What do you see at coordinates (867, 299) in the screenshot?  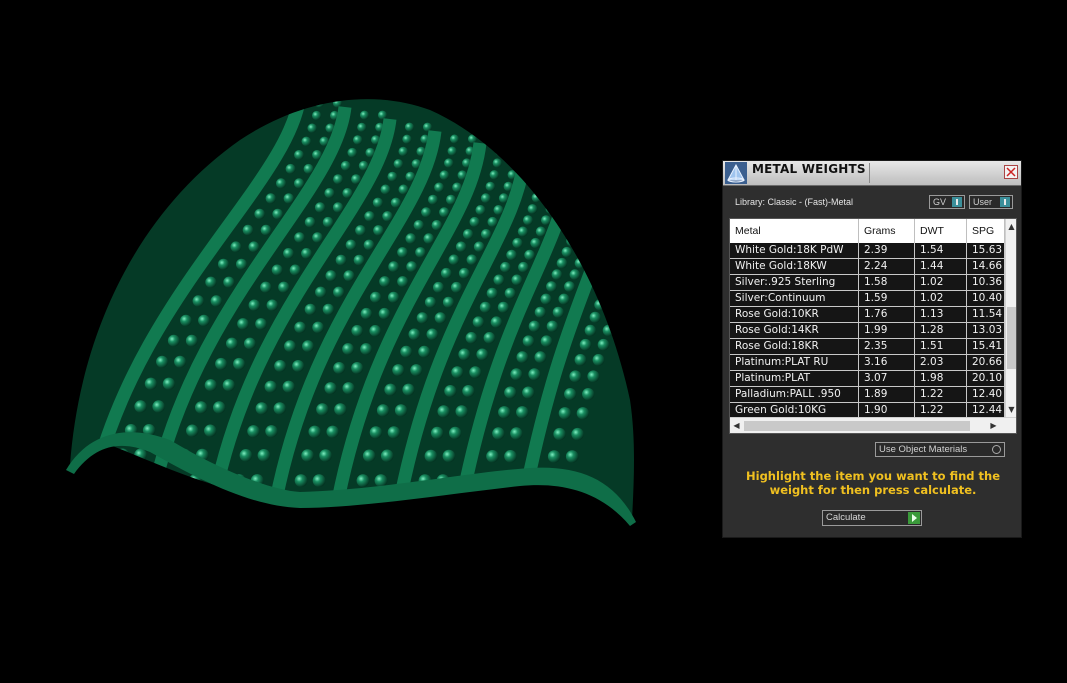 I see `table-row: Silver:Continuum 1.59 1.02 10.40` at bounding box center [867, 299].